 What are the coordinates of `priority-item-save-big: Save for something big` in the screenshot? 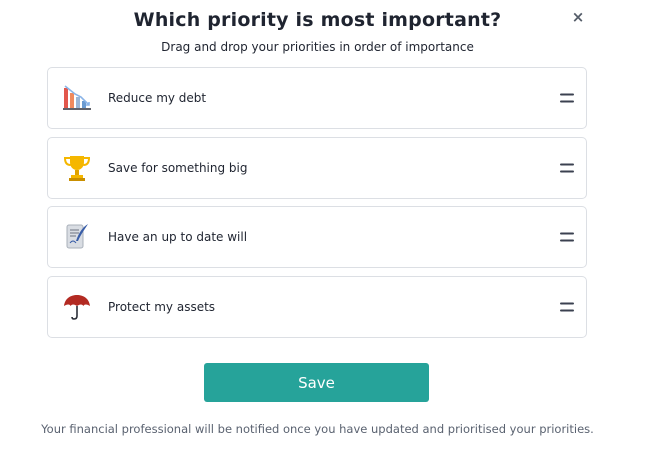 It's located at (317, 167).